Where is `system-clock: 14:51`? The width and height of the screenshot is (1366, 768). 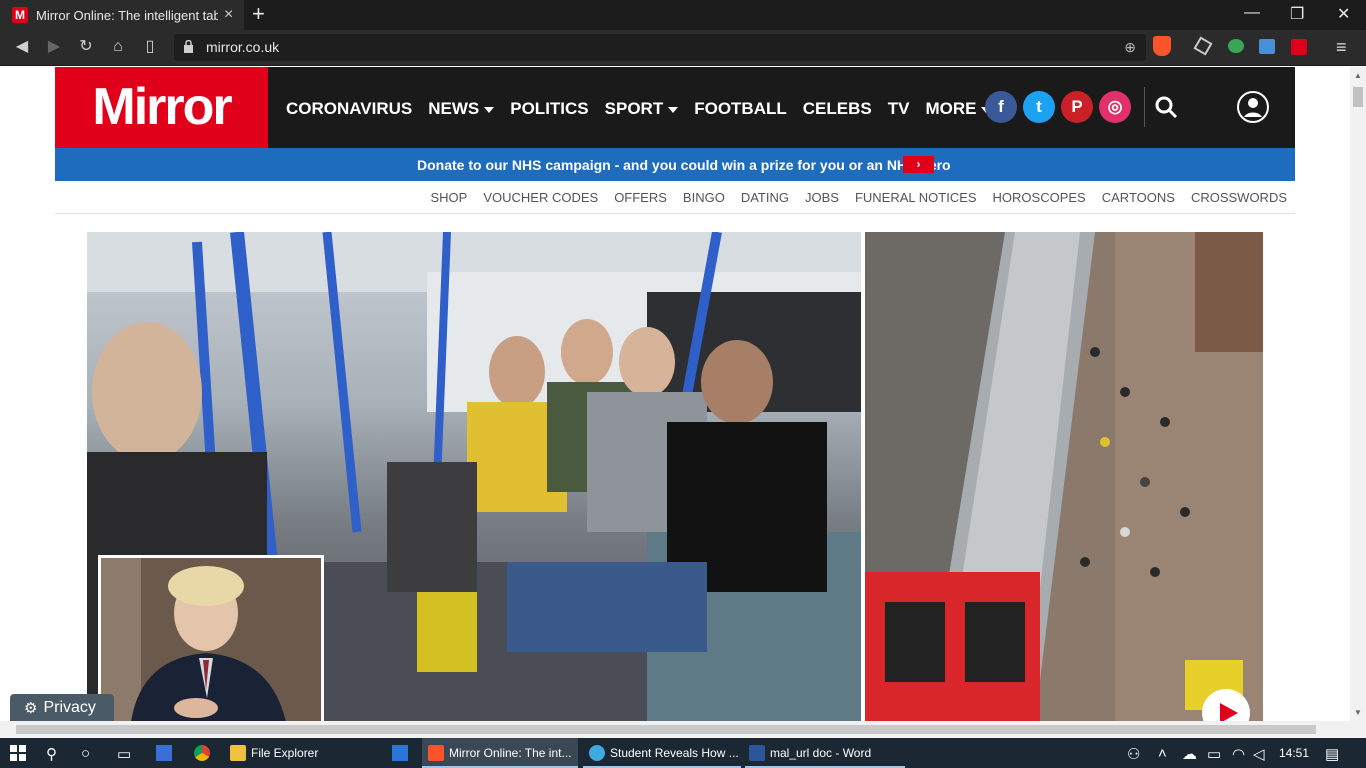
system-clock: 14:51 is located at coordinates (1294, 753).